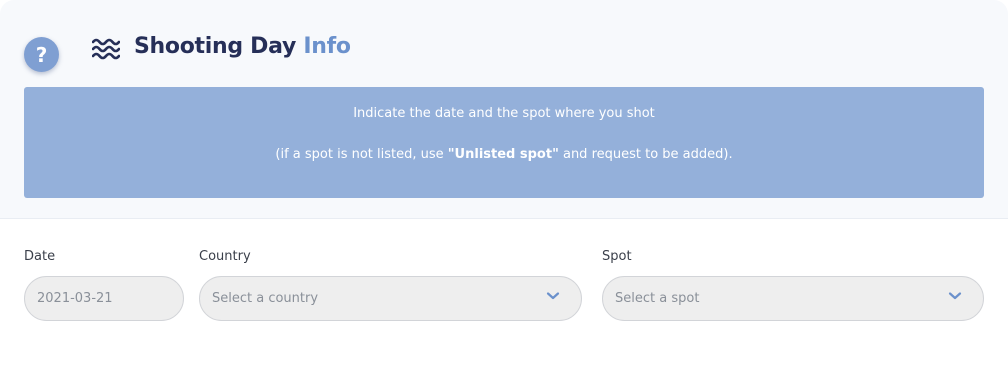 This screenshot has width=1008, height=377. I want to click on spot-label: Spot, so click(617, 256).